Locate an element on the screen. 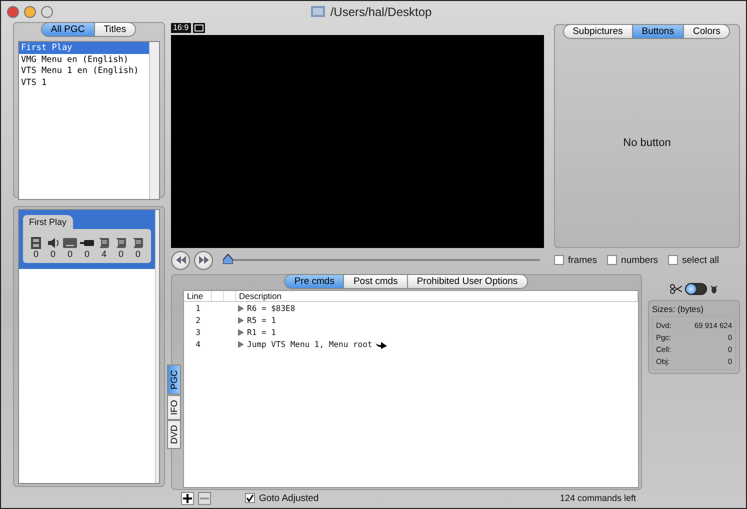 The height and width of the screenshot is (509, 747). line-number: 3 is located at coordinates (198, 332).